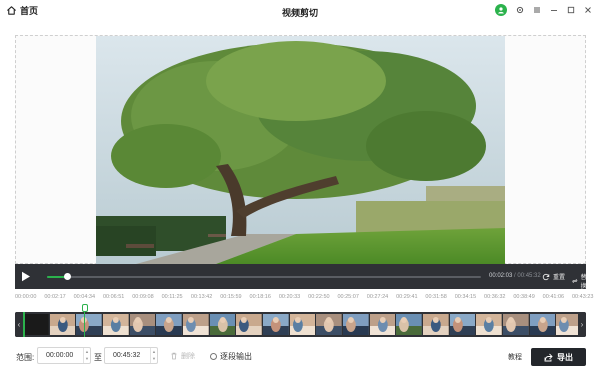 Image resolution: width=600 pixels, height=372 pixels. What do you see at coordinates (60, 355) in the screenshot?
I see `start-time-value: 00:00:00` at bounding box center [60, 355].